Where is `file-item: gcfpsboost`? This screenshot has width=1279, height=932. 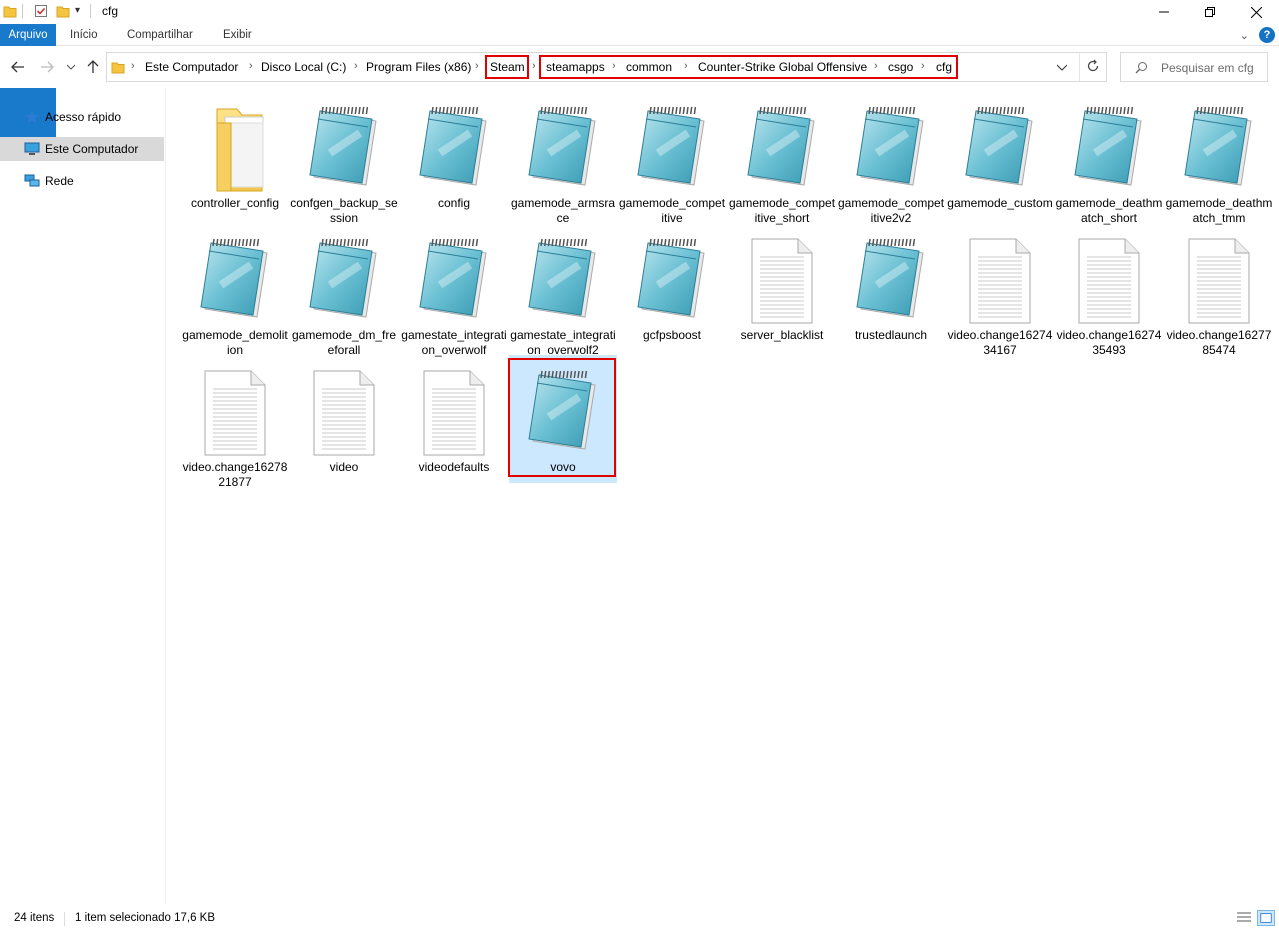
file-item: gcfpsboost is located at coordinates (672, 287).